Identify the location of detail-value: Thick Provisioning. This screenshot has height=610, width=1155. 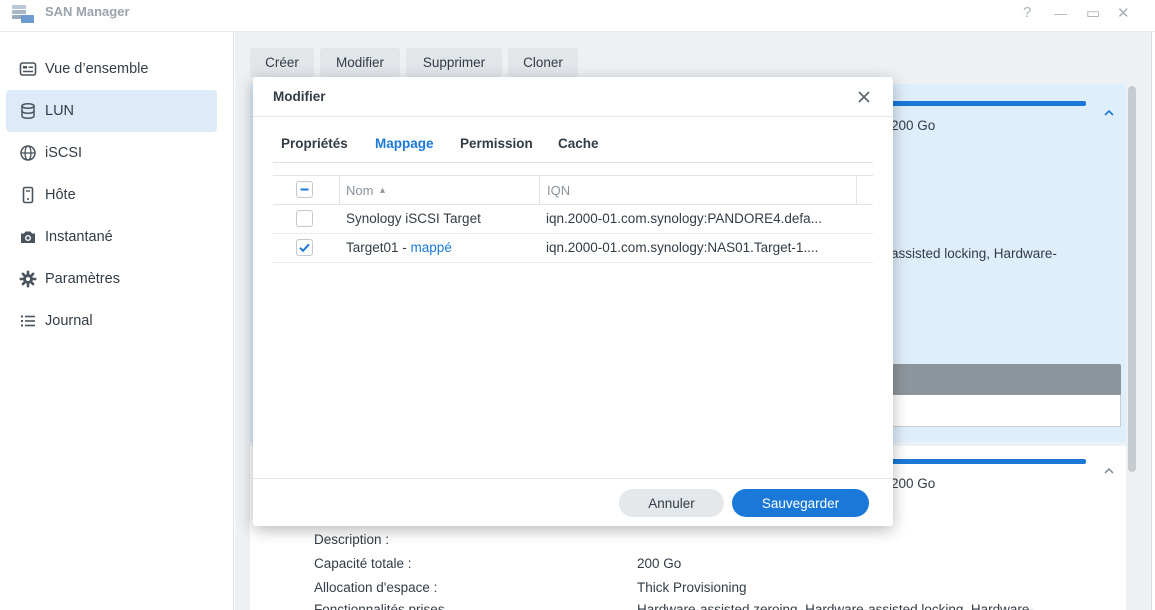
(692, 587).